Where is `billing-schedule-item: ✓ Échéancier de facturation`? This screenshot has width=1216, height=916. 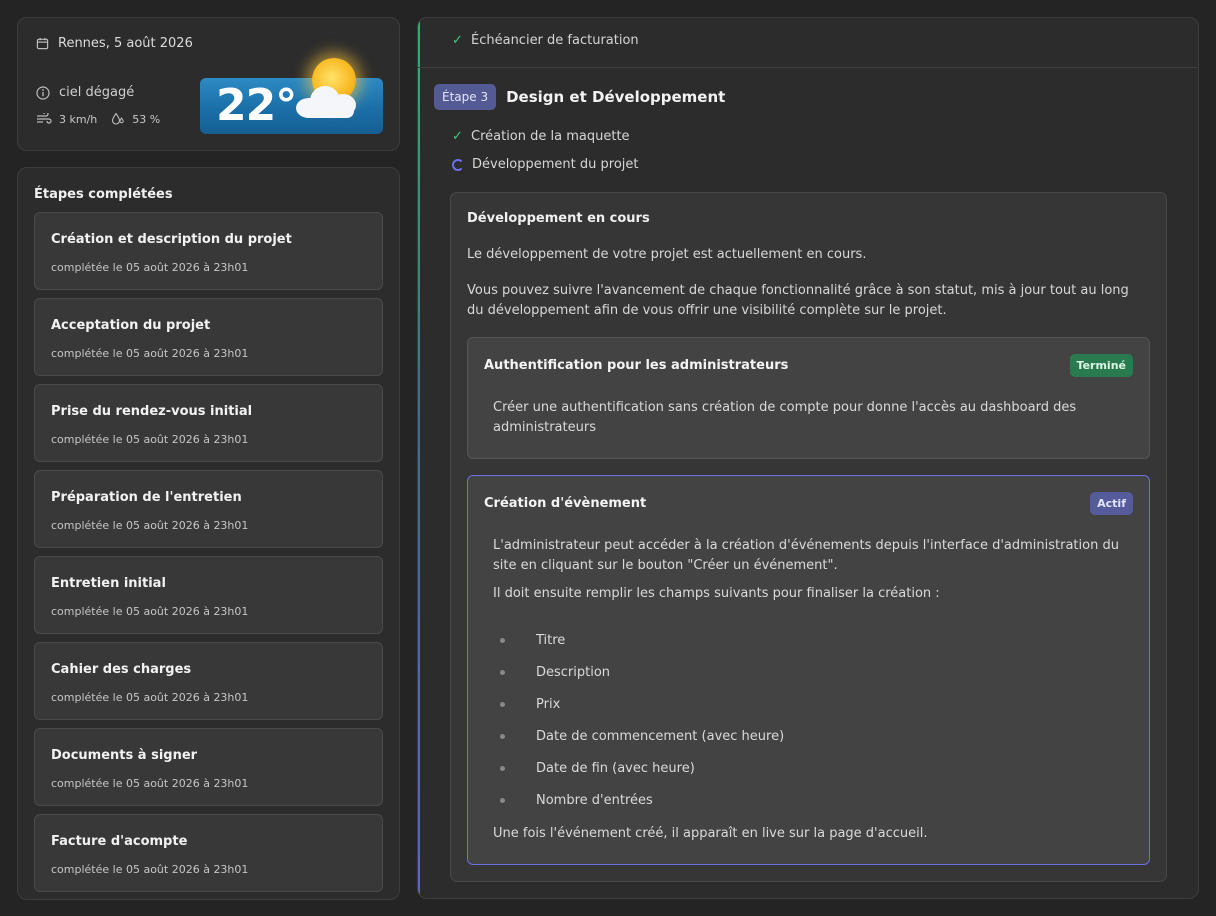 billing-schedule-item: ✓ Échéancier de facturation is located at coordinates (545, 40).